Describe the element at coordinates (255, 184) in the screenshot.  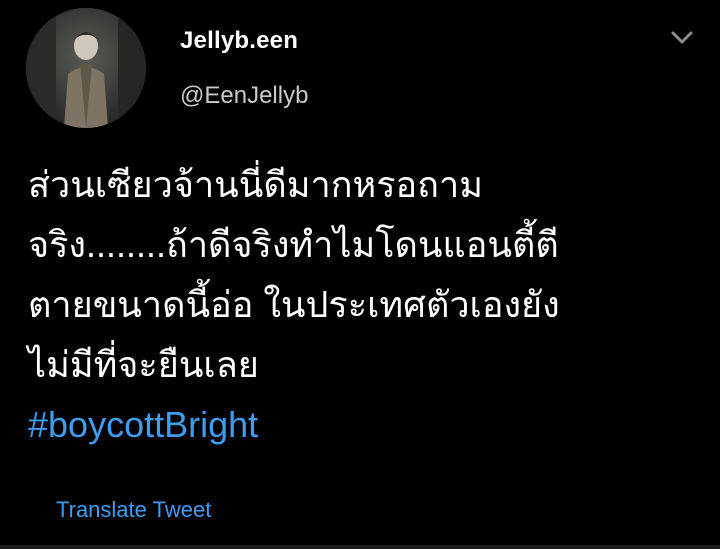
I see `tweet-text-line: ส่วนเซียวจ้านนี่ดีมากหรอถาม` at that location.